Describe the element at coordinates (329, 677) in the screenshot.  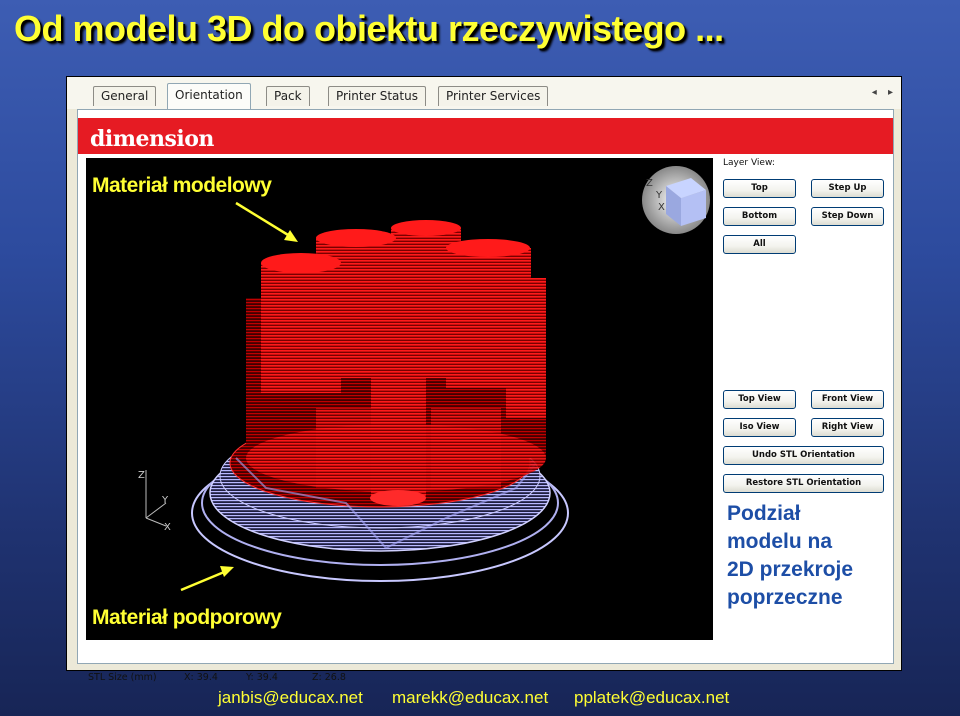
I see `stl-size-z: Z: 26.8` at that location.